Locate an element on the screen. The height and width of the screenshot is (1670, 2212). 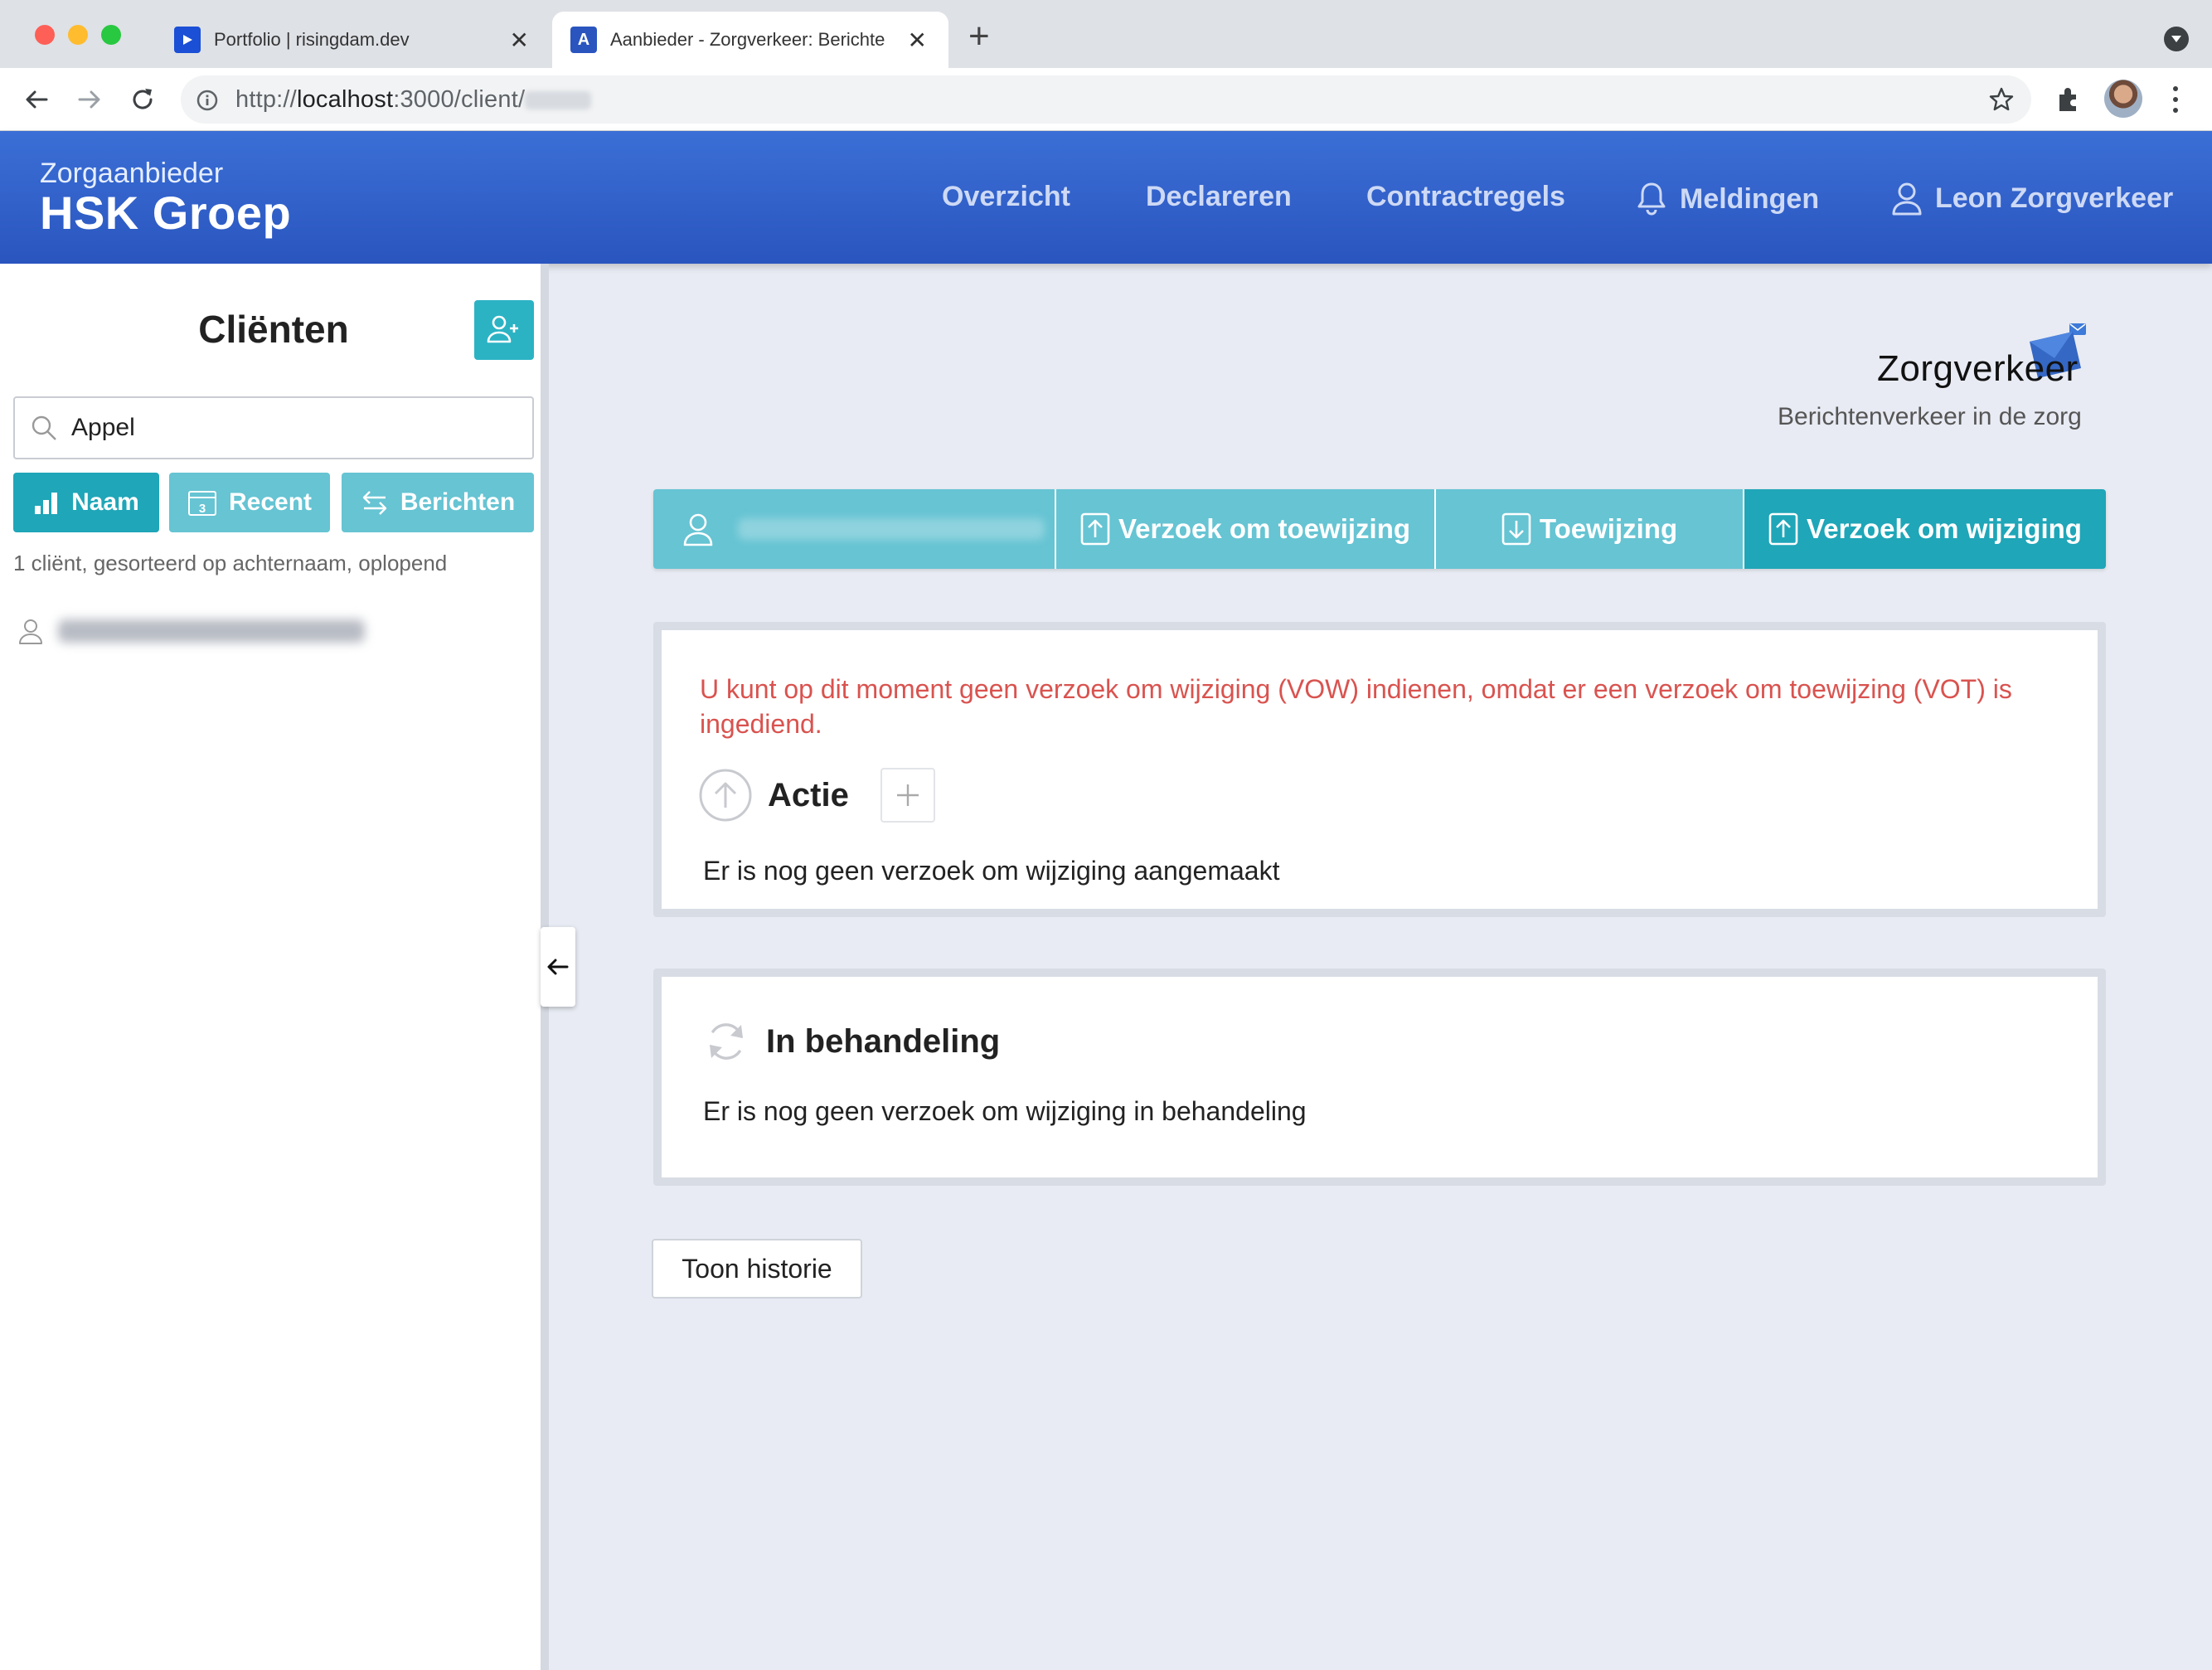
browser-tab-portfolio: Portfolio | risingdam.dev ✕ is located at coordinates (355, 40).